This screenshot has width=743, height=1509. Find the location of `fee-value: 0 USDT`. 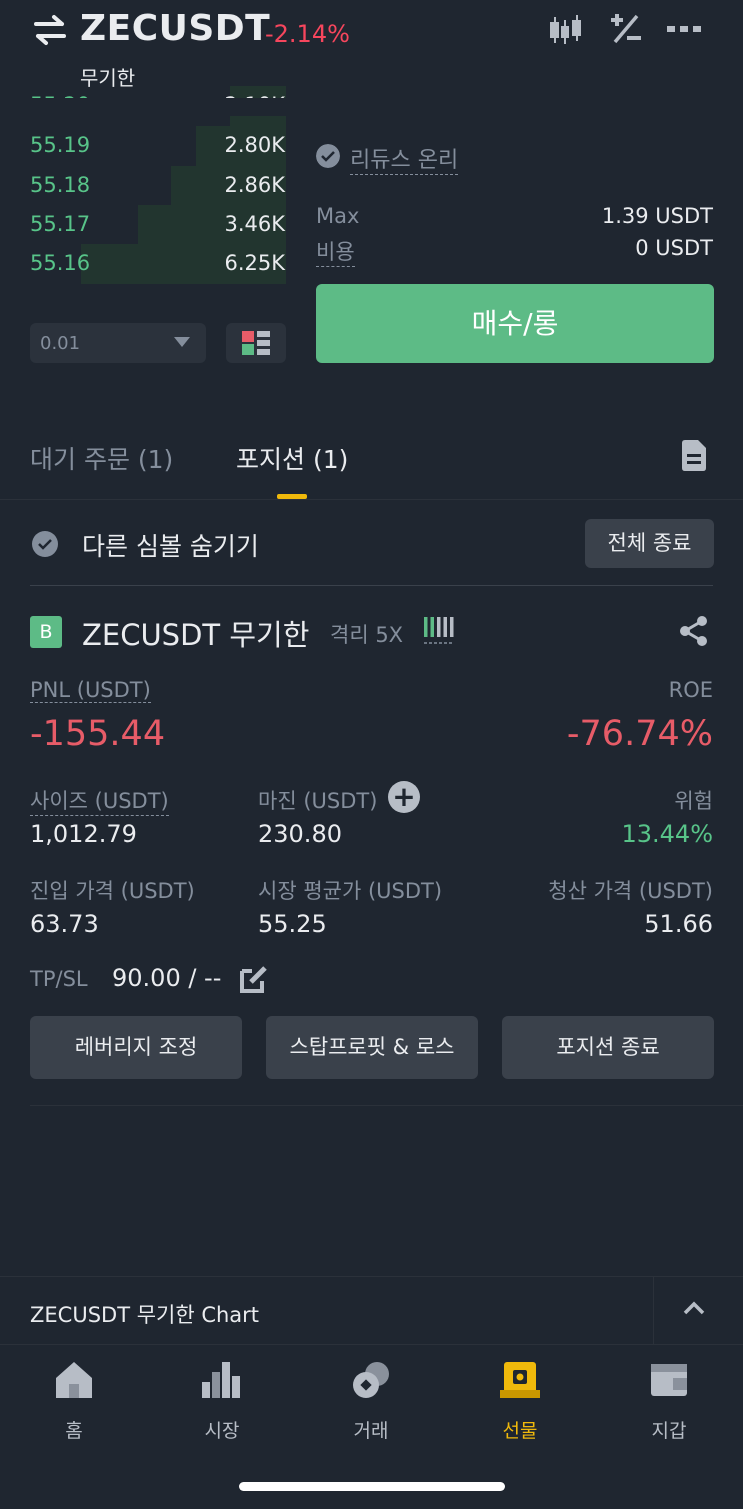

fee-value: 0 USDT is located at coordinates (674, 248).